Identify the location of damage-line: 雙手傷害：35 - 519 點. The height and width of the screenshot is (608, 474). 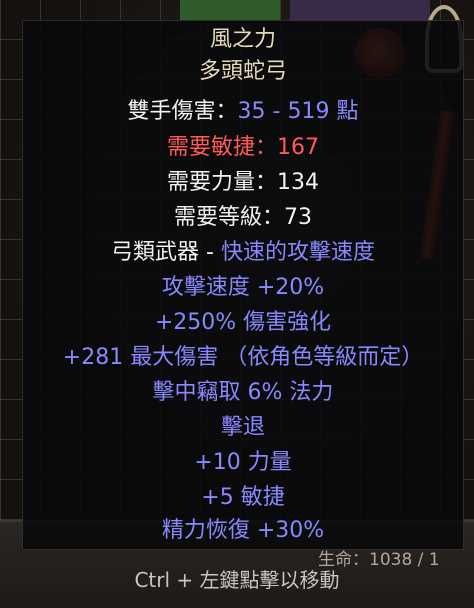
(243, 112).